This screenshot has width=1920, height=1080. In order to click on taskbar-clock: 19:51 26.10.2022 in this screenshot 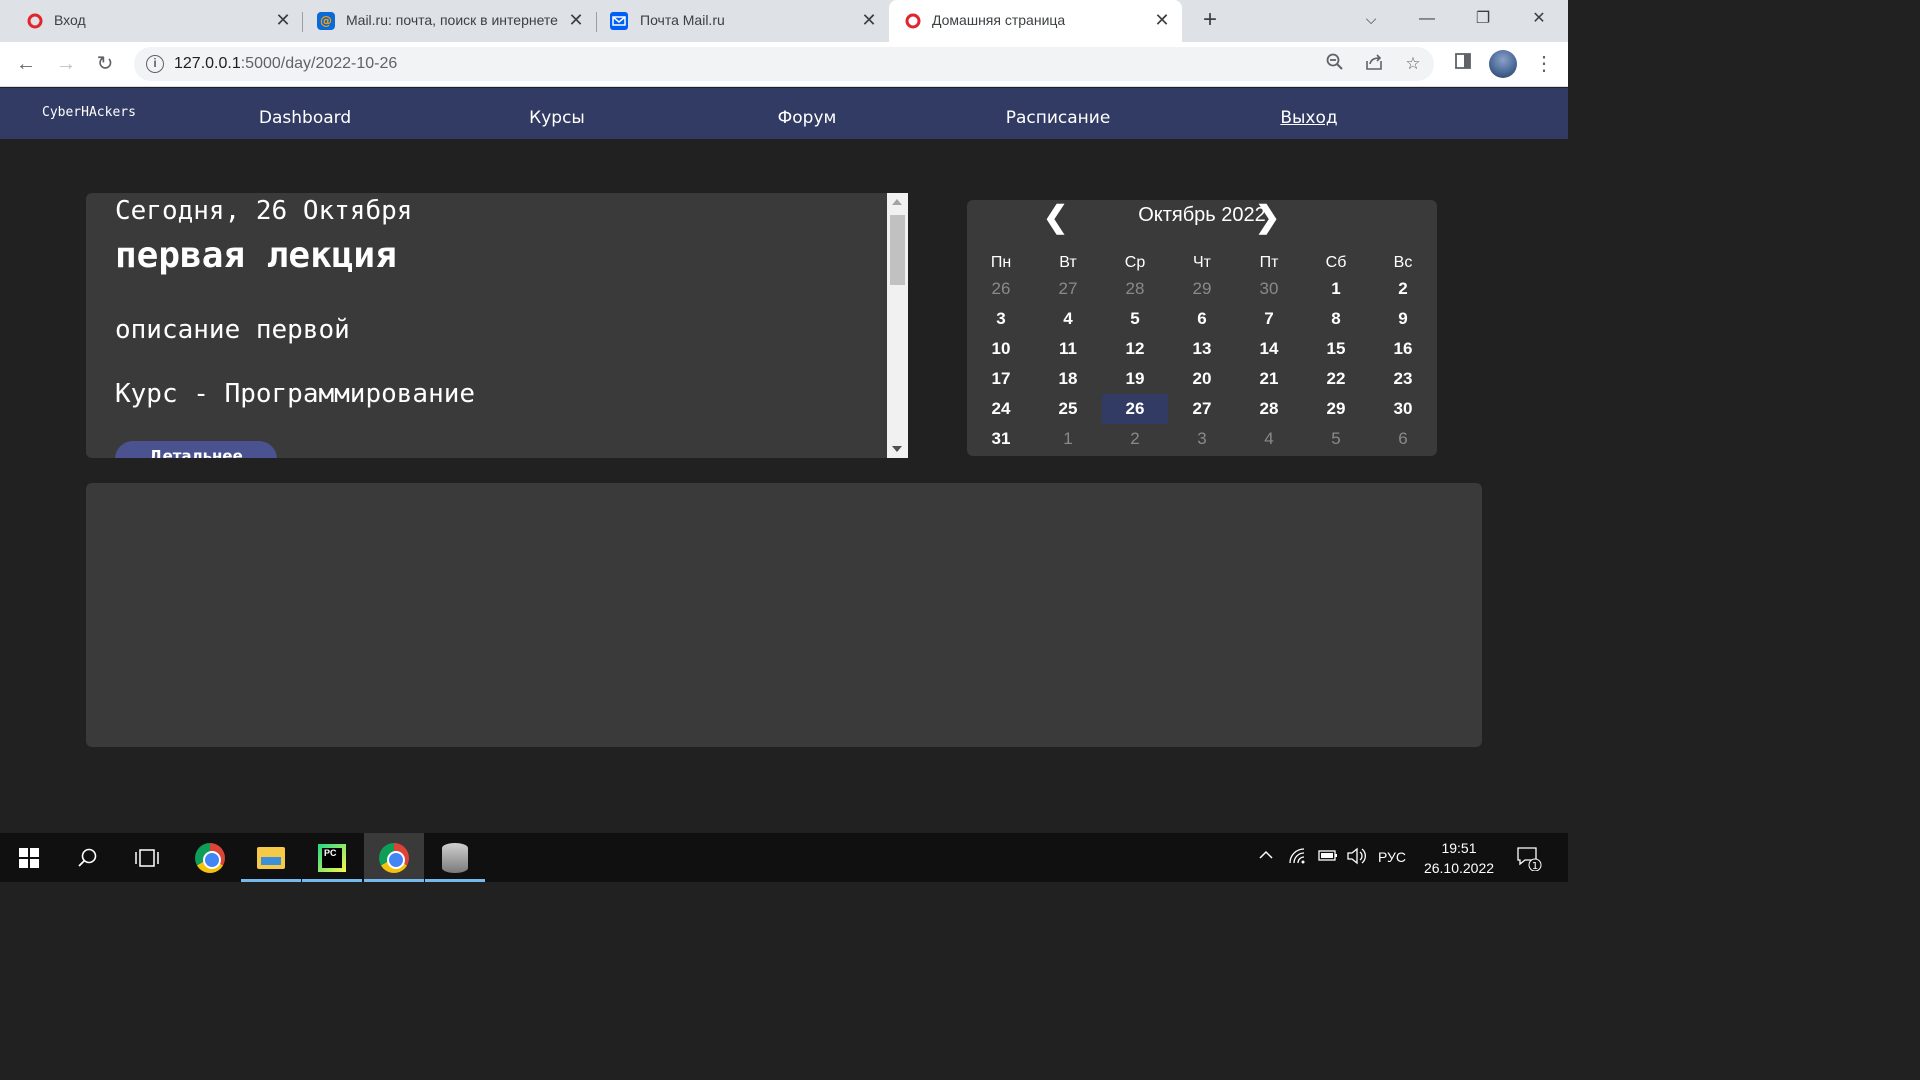, I will do `click(1459, 858)`.